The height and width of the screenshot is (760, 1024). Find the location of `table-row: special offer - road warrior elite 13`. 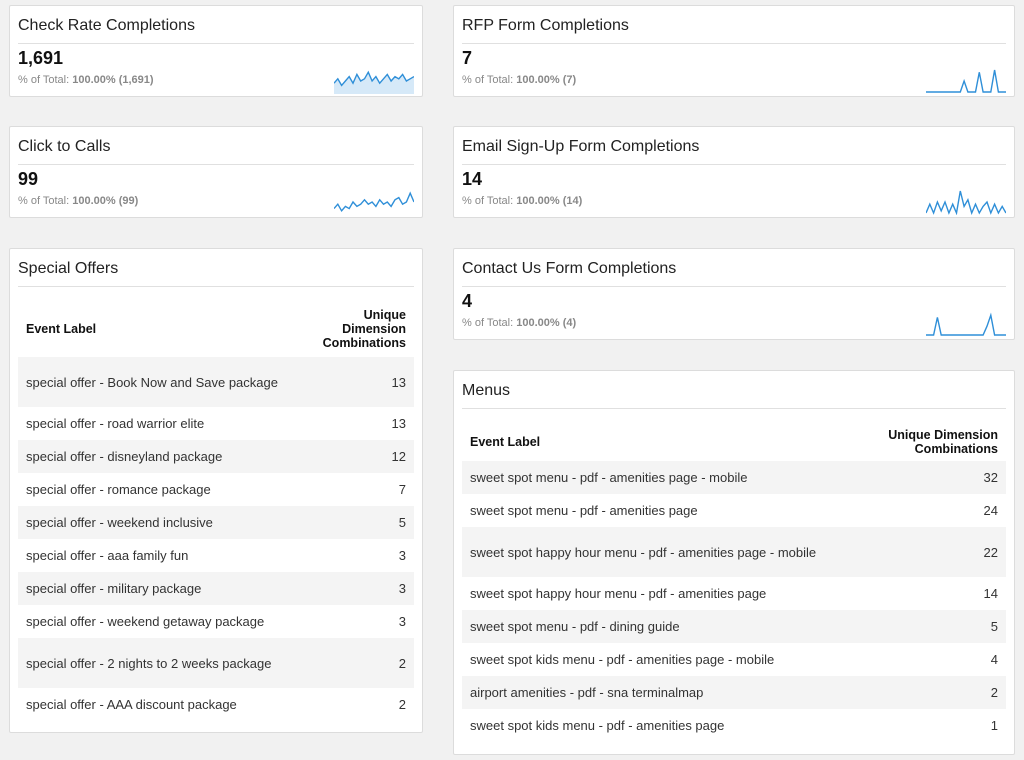

table-row: special offer - road warrior elite 13 is located at coordinates (216, 423).